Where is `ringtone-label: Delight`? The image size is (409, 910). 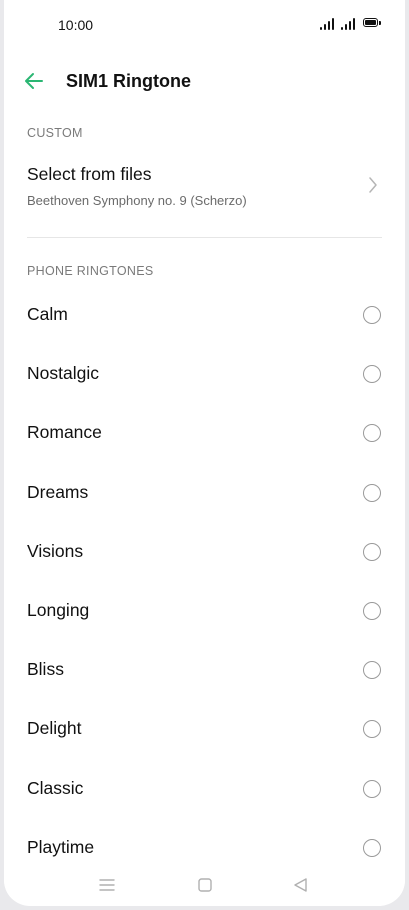
ringtone-label: Delight is located at coordinates (54, 728).